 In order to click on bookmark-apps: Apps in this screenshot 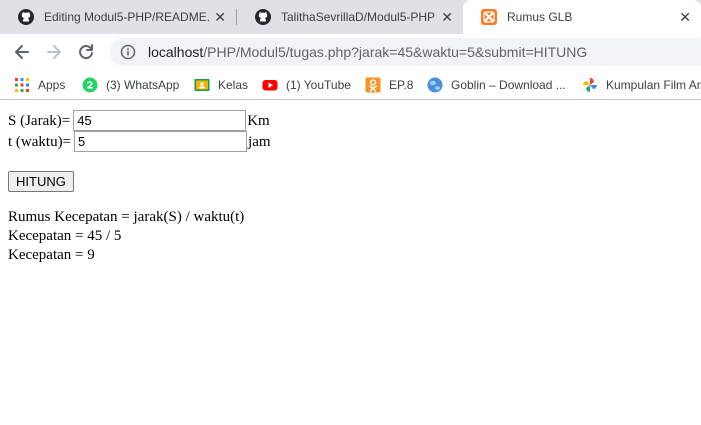, I will do `click(39, 85)`.